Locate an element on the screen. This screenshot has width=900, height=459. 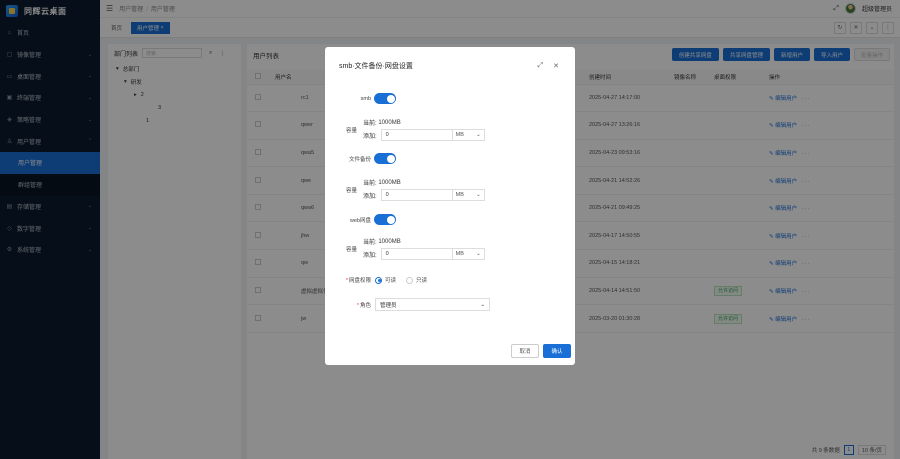
backup-label: 文件备份 is located at coordinates (359, 159).